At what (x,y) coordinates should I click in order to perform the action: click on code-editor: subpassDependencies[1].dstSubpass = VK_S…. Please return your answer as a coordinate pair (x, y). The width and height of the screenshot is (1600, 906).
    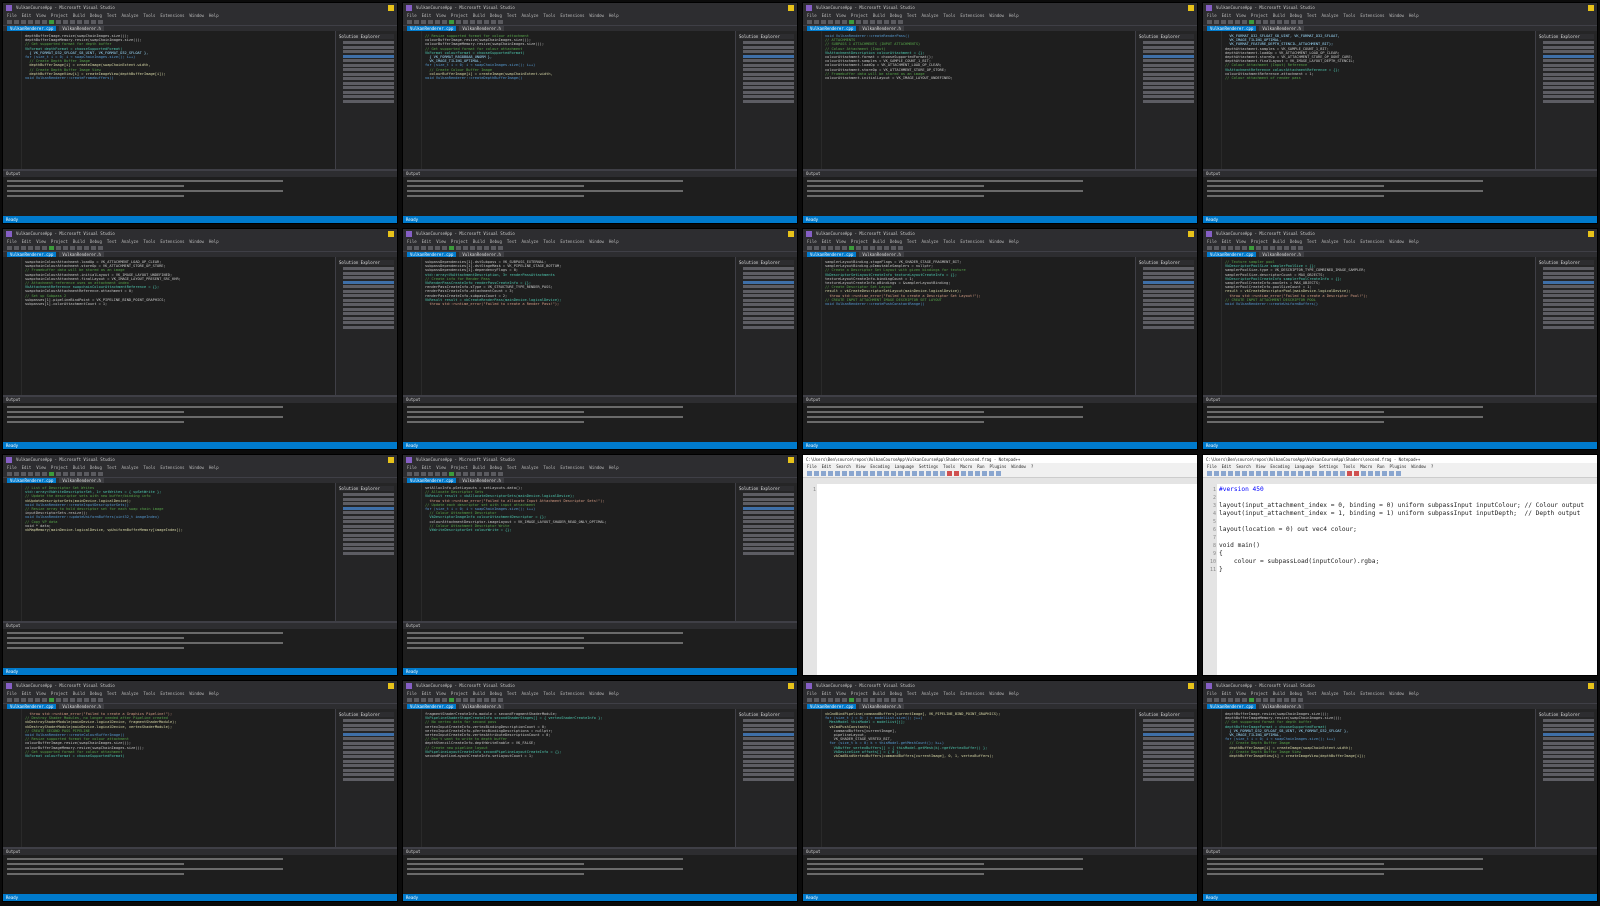
    Looking at the image, I should click on (569, 327).